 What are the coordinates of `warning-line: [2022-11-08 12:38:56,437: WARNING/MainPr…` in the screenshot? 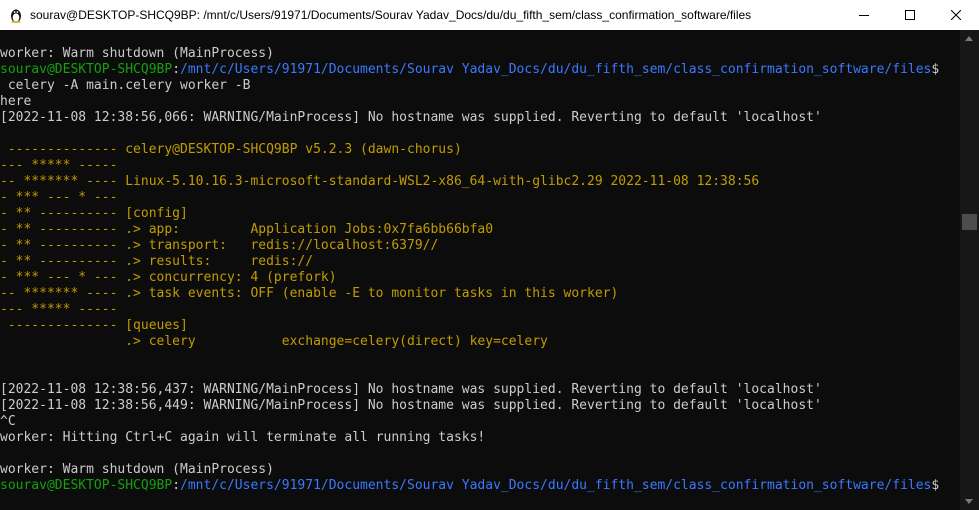 It's located at (411, 389).